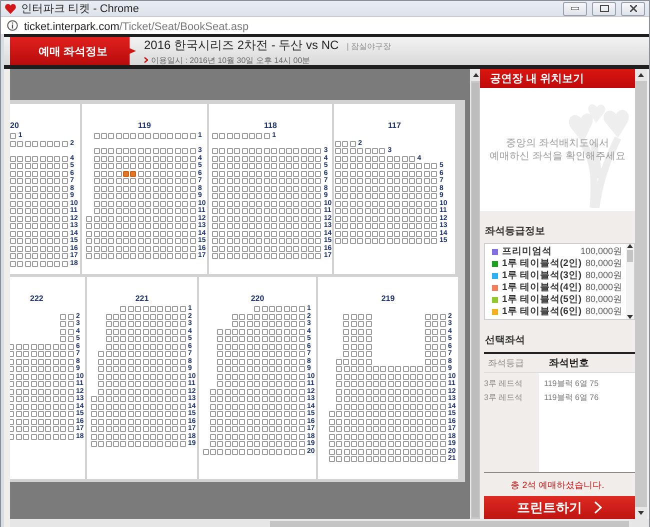 This screenshot has width=650, height=527. Describe the element at coordinates (571, 397) in the screenshot. I see `table-cell-text: 119블럭 6열 76` at that location.